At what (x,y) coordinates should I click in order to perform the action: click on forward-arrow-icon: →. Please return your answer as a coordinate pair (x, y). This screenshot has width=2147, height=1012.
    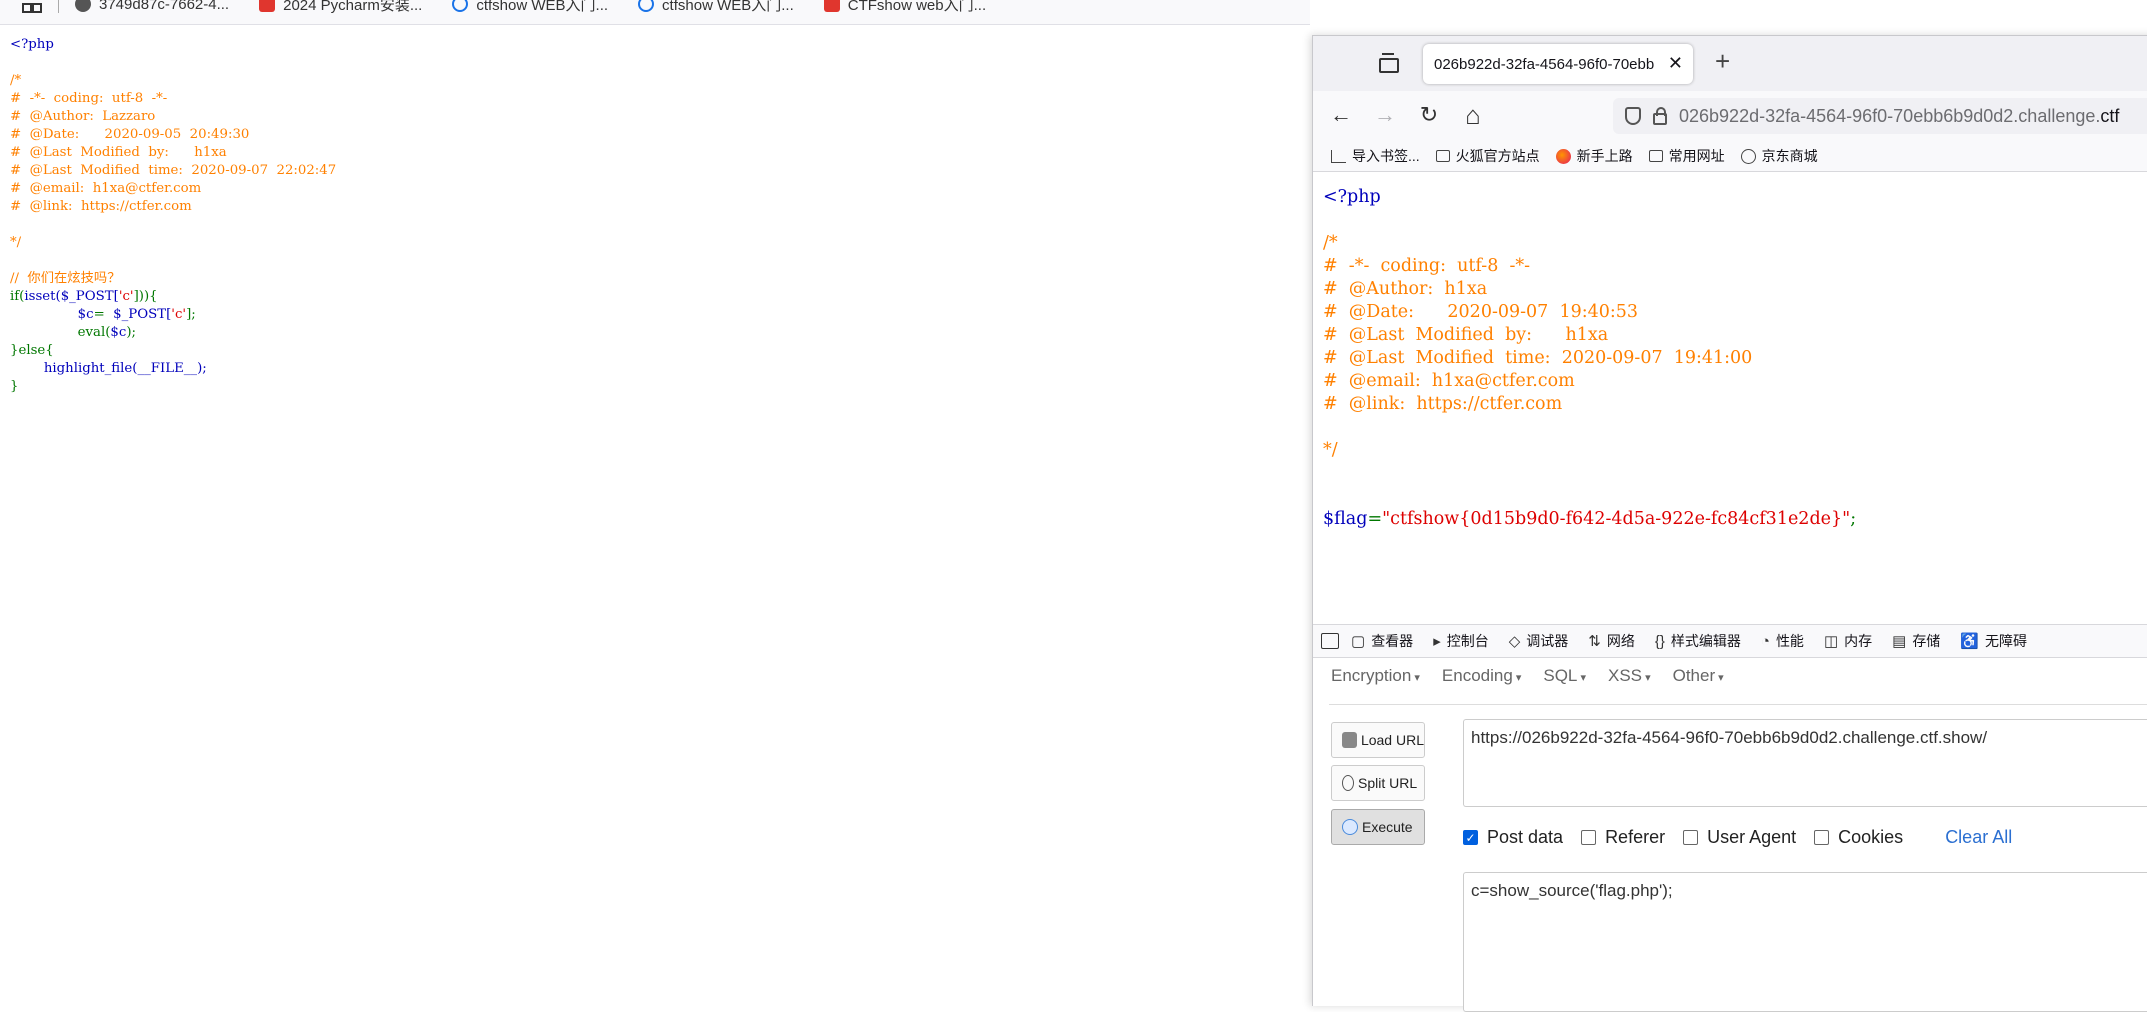
    Looking at the image, I should click on (1385, 115).